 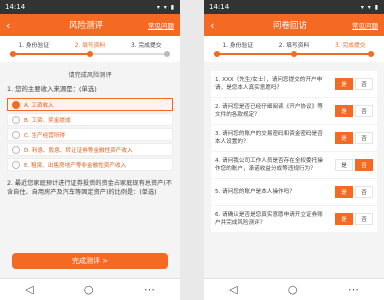 What do you see at coordinates (269, 165) in the screenshot?
I see `question-text: 4. 请问我公司工作人员是否存在全权委托操作您的账户，承诺收益分成等违规行为？` at bounding box center [269, 165].